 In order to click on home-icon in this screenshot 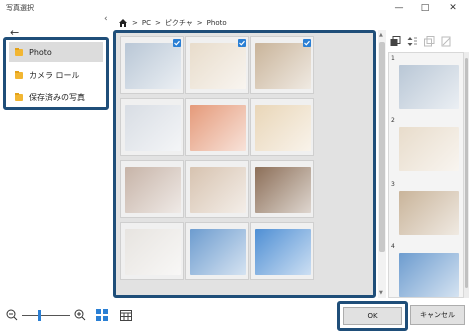, I will do `click(123, 23)`.